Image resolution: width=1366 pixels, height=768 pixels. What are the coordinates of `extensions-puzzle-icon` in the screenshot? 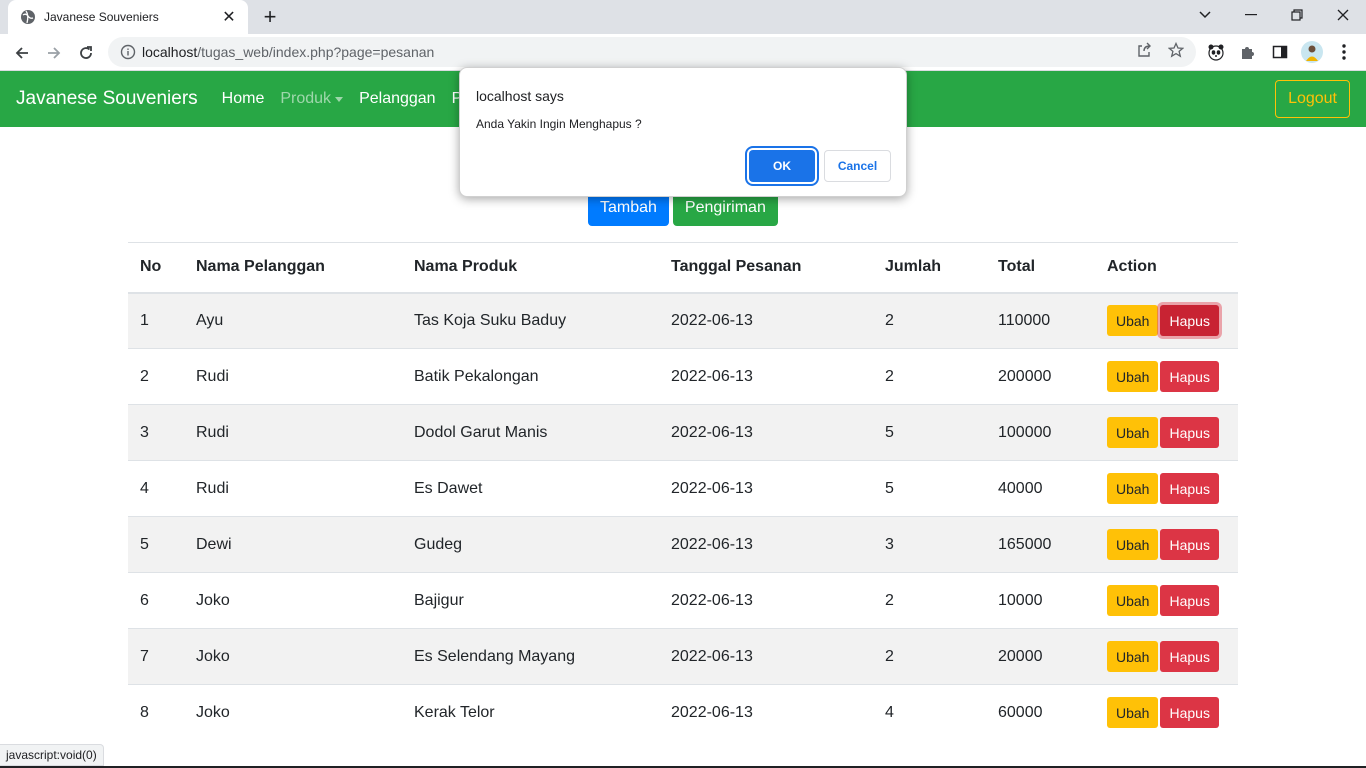 It's located at (1248, 52).